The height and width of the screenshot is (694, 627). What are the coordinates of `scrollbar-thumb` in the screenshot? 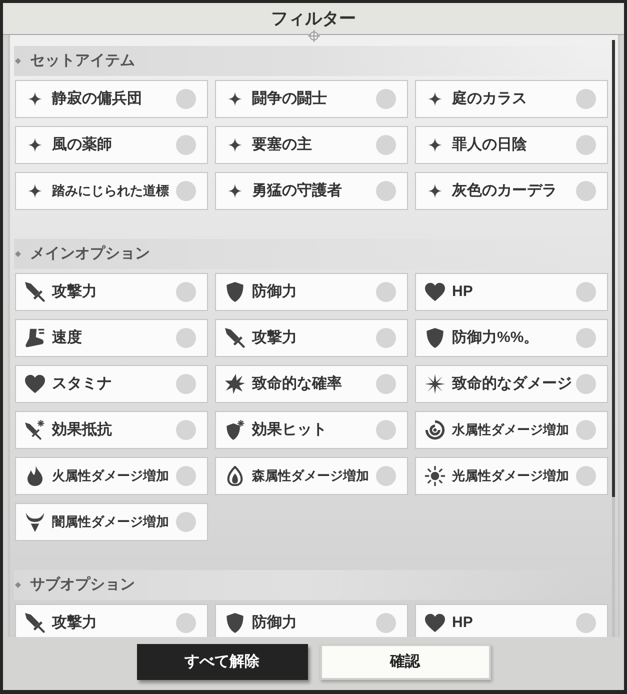 It's located at (613, 268).